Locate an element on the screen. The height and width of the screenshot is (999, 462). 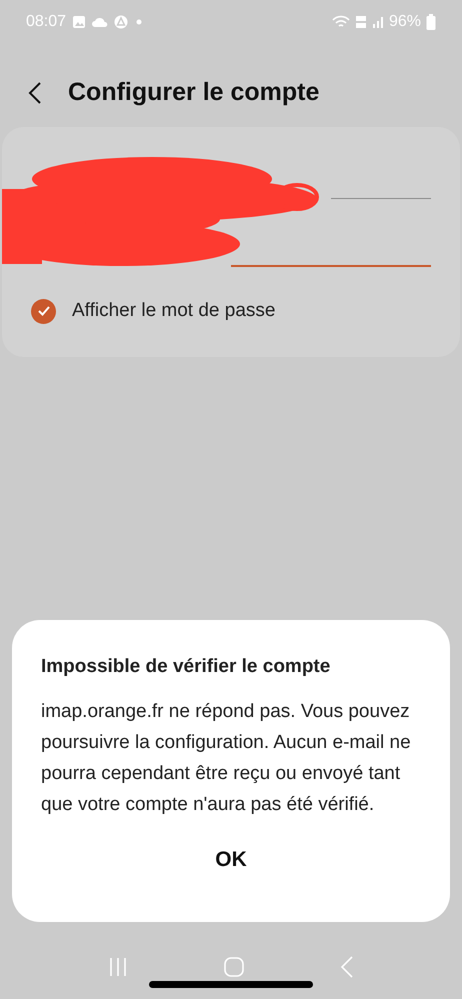
recent-apps-icon is located at coordinates (118, 967).